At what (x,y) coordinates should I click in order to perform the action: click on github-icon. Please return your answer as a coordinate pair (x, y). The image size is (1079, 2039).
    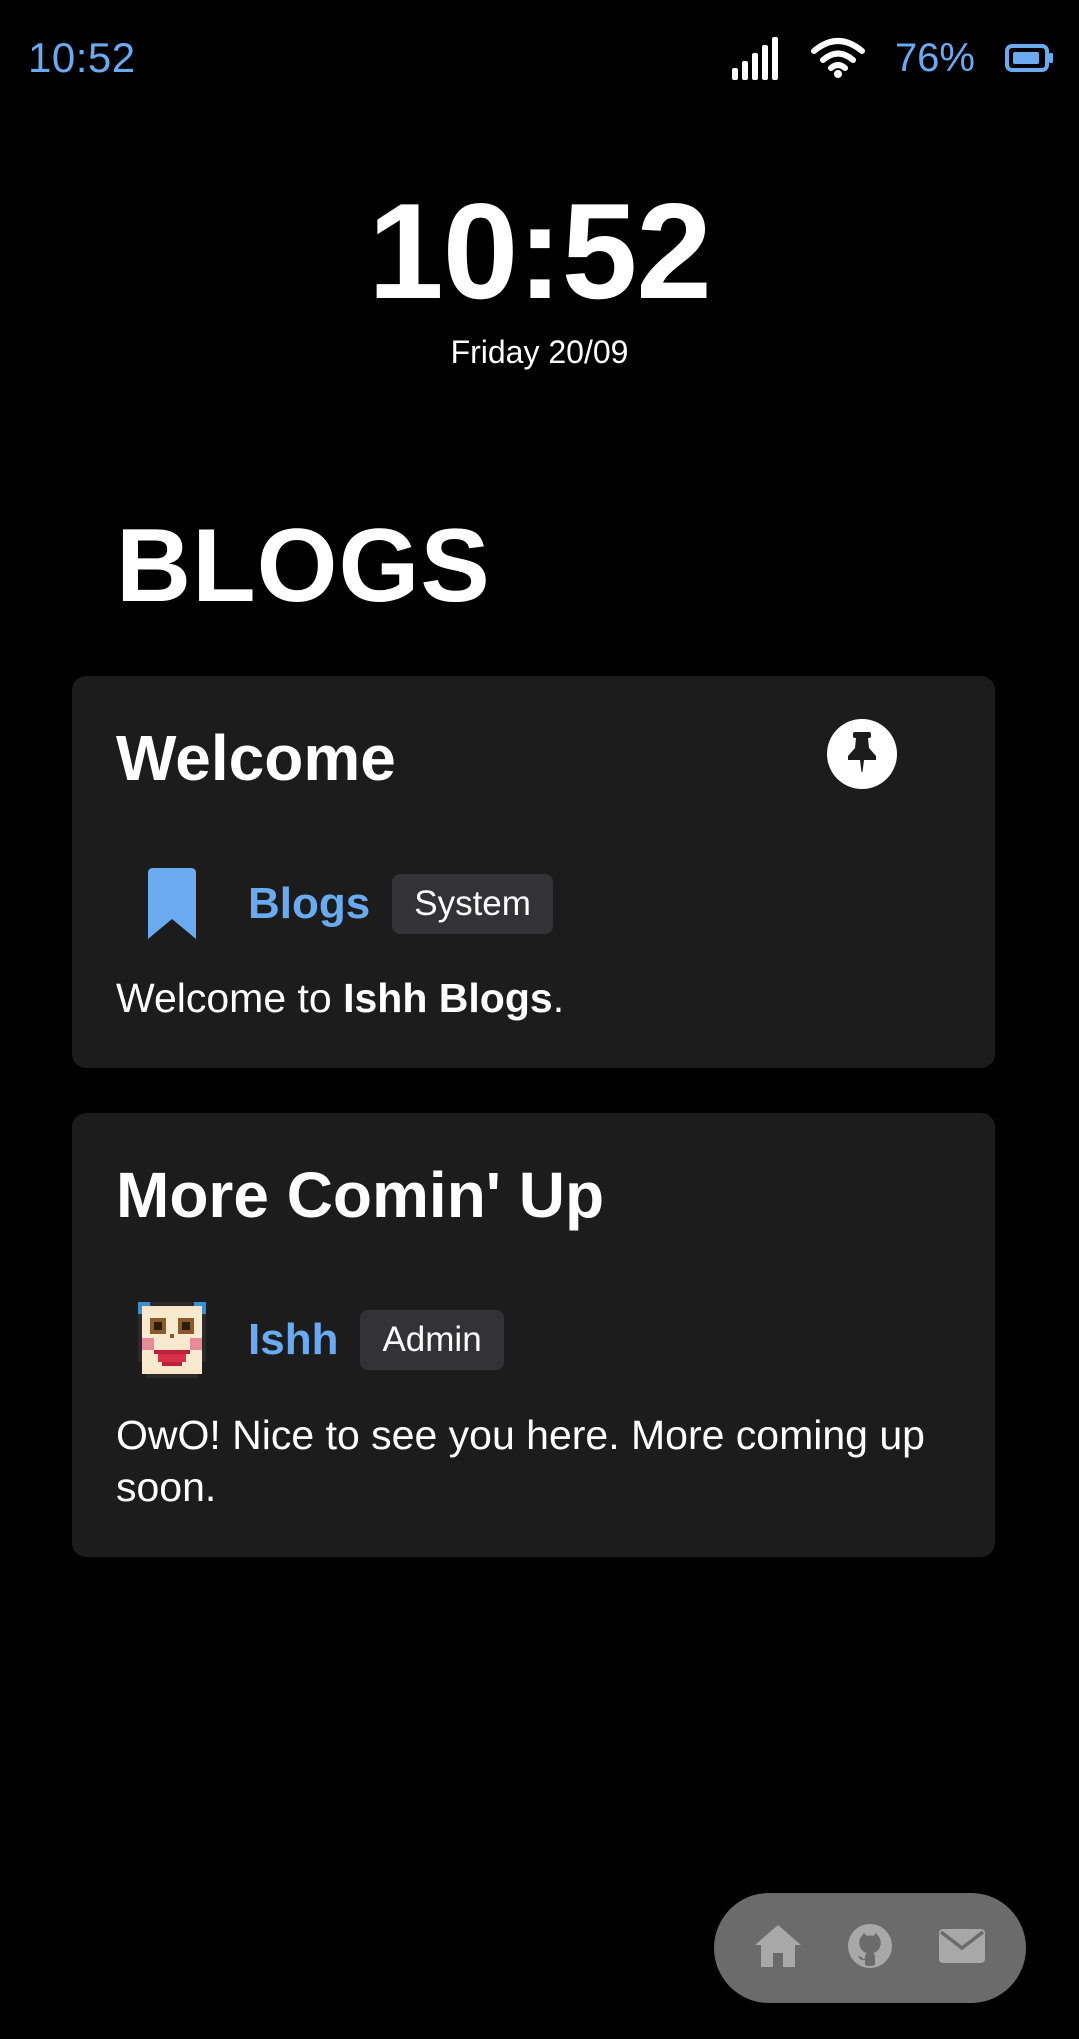
    Looking at the image, I should click on (870, 1948).